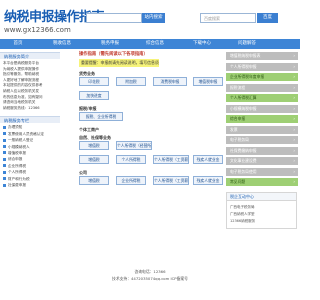 The width and height of the screenshot is (320, 300). What do you see at coordinates (110, 44) in the screenshot?
I see `nav-tax-filing: 税务申报` at bounding box center [110, 44].